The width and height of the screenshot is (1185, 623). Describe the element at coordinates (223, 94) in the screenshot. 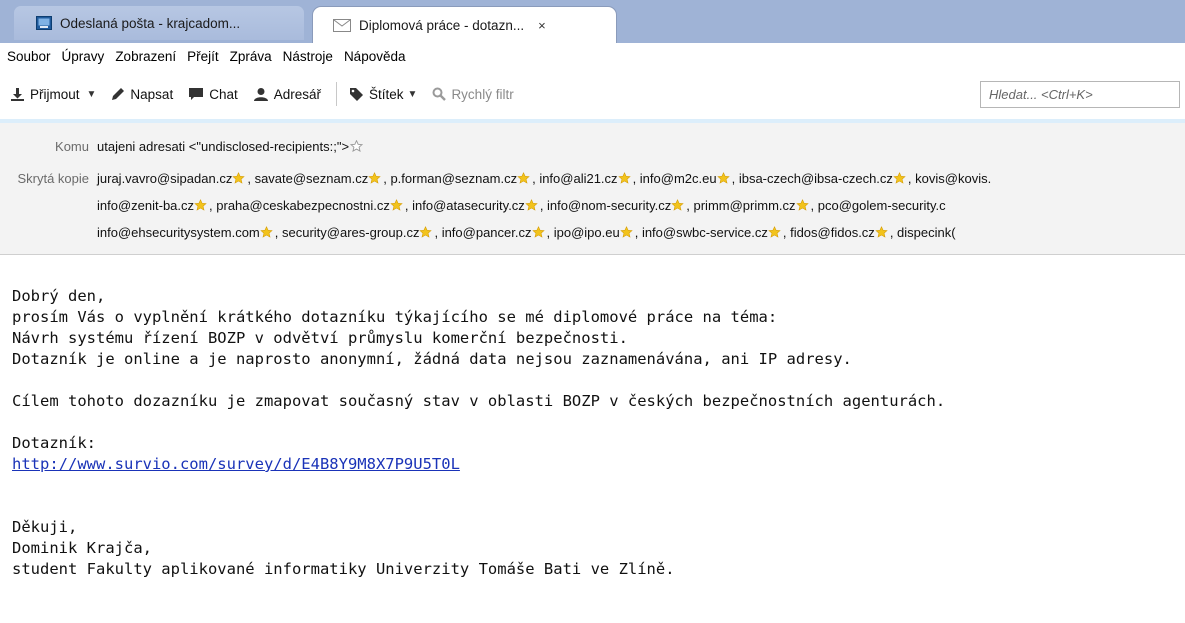

I see `chat-label: Chat` at that location.